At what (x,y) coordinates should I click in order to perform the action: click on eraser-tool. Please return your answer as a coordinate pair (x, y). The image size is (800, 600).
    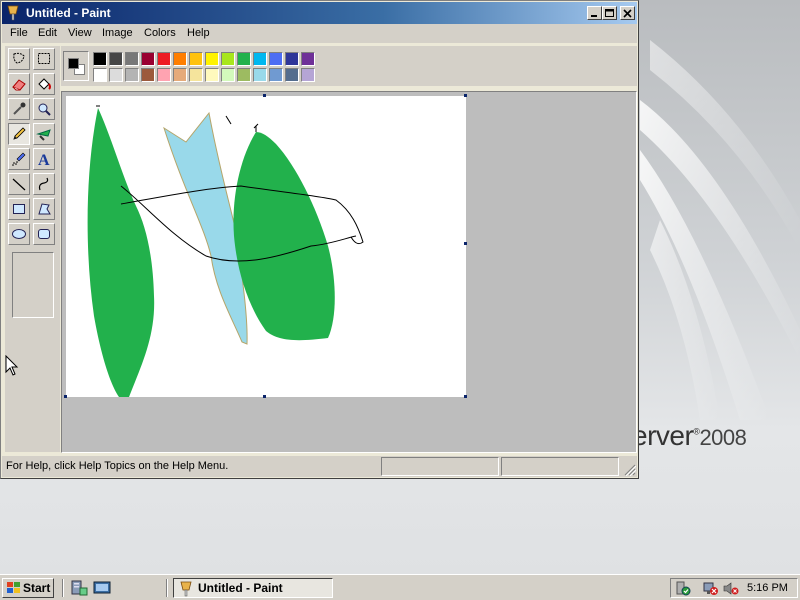
    Looking at the image, I should click on (19, 84).